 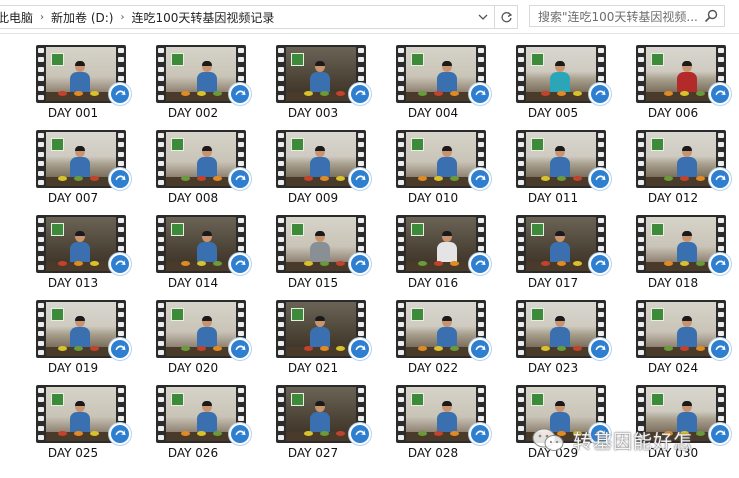 I want to click on video-file-item: DAY 027, so click(x=313, y=416).